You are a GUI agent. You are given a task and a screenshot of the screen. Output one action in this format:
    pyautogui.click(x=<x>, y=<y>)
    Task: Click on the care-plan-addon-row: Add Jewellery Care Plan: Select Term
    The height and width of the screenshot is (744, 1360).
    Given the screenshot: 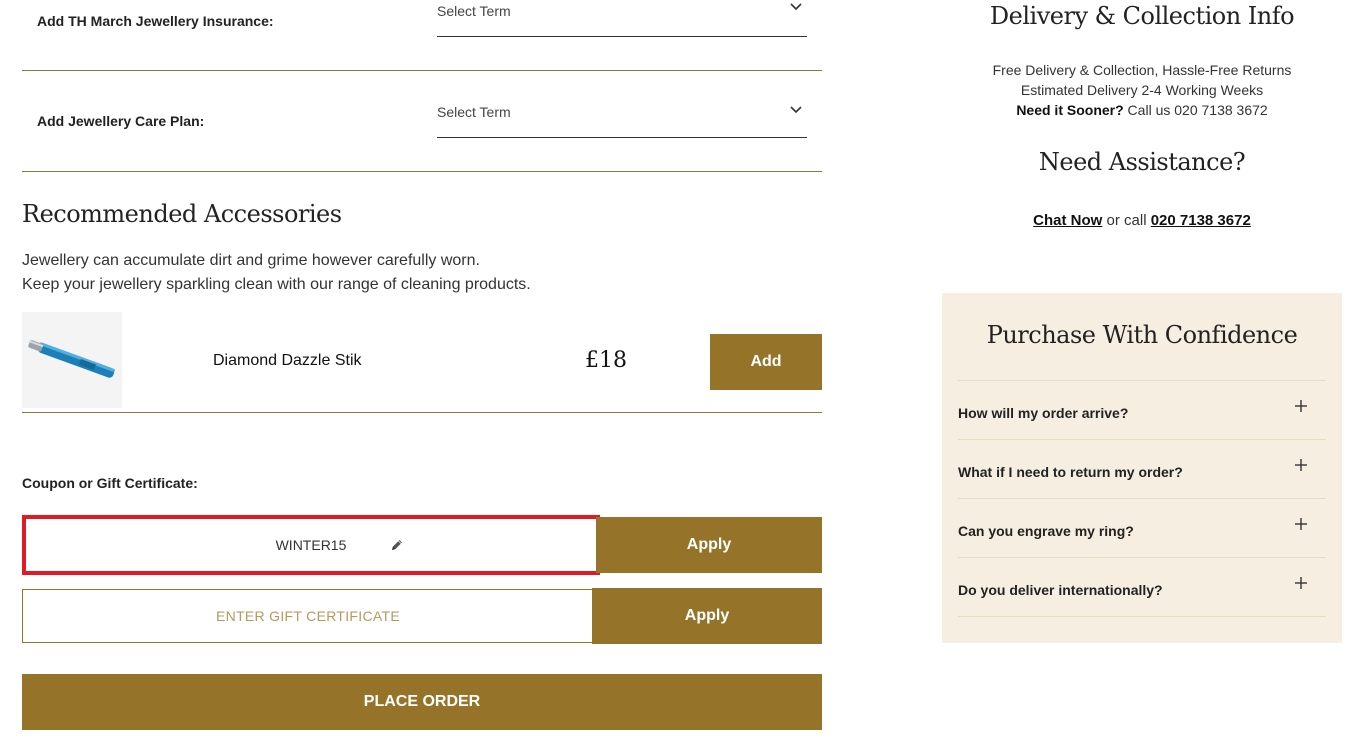 What is the action you would take?
    pyautogui.click(x=422, y=121)
    